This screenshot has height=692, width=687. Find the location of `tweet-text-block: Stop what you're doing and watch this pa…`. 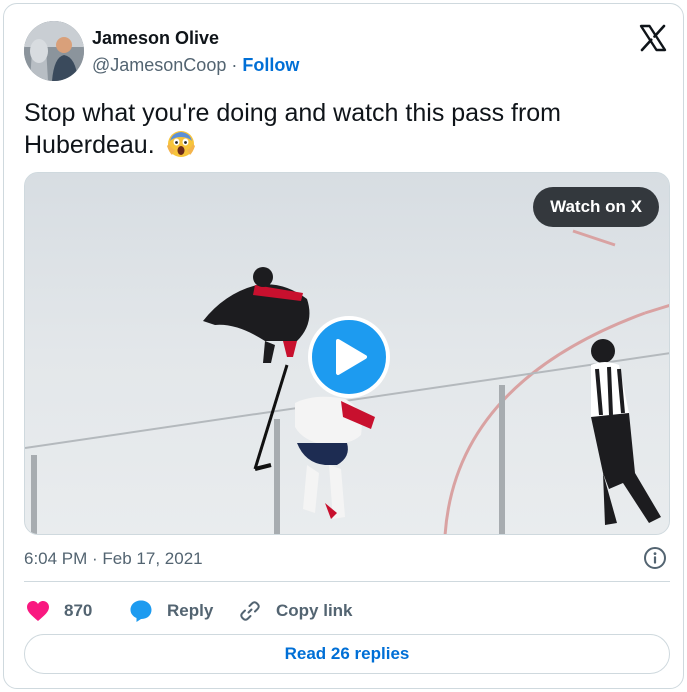

tweet-text-block: Stop what you're doing and watch this pa… is located at coordinates (324, 129).